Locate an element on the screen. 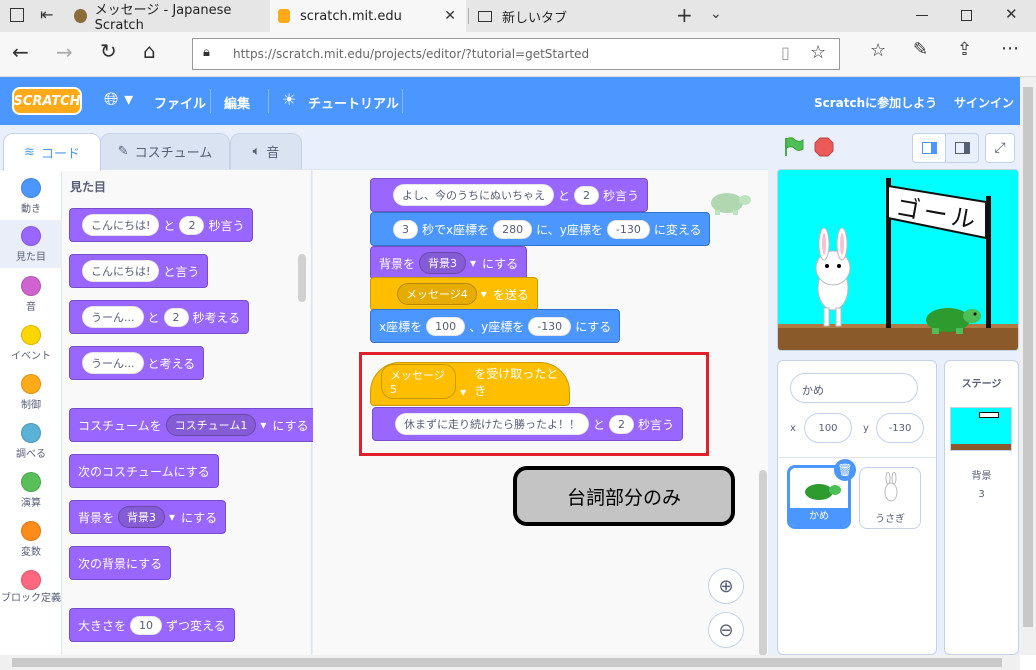  palette-heading: 見た目 is located at coordinates (88, 187).